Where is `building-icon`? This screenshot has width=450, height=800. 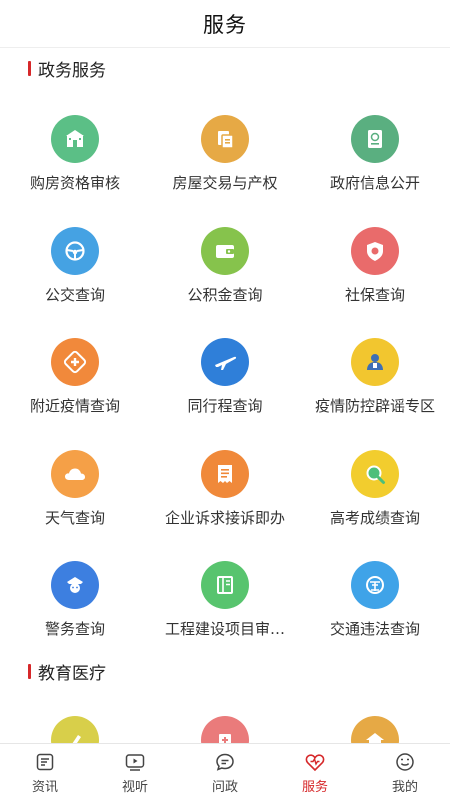 building-icon is located at coordinates (75, 139).